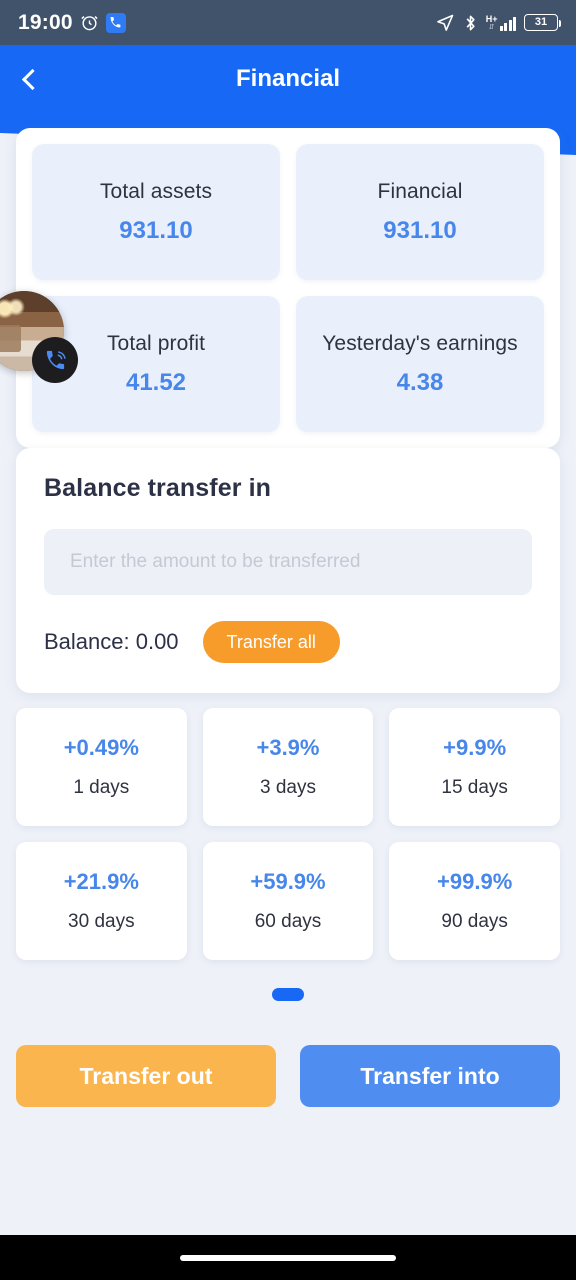 The image size is (576, 1280). I want to click on rate-duration: 90 days, so click(474, 921).